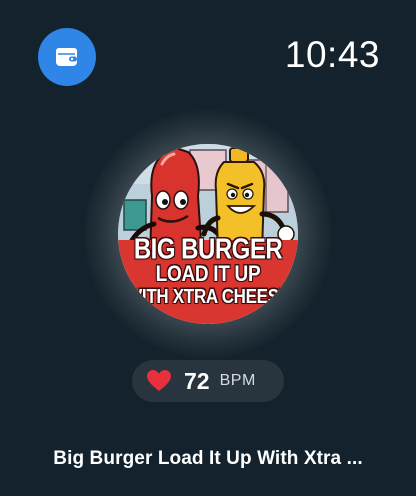  I want to click on heart-rate-pill: 72 BPM, so click(208, 381).